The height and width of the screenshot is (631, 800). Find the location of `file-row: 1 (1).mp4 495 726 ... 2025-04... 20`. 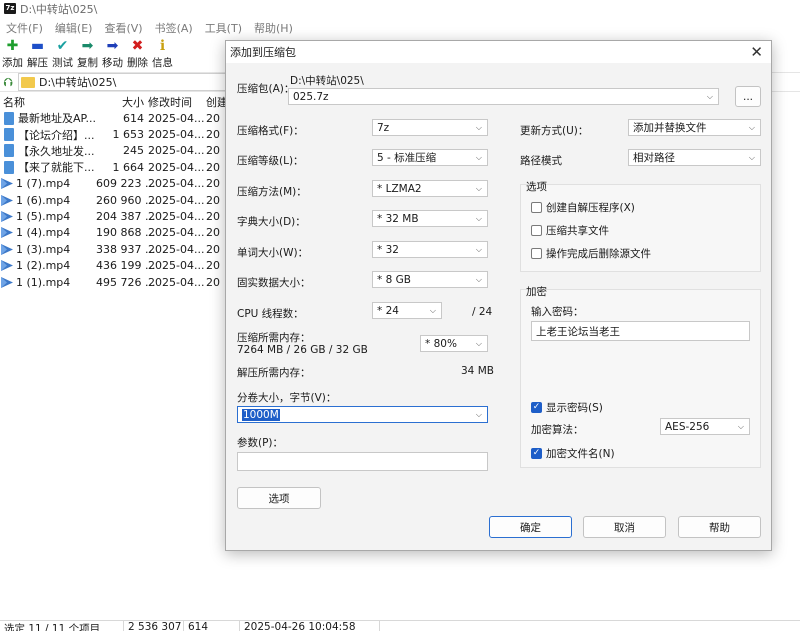

file-row: 1 (1).mp4 495 726 ... 2025-04... 20 is located at coordinates (120, 282).